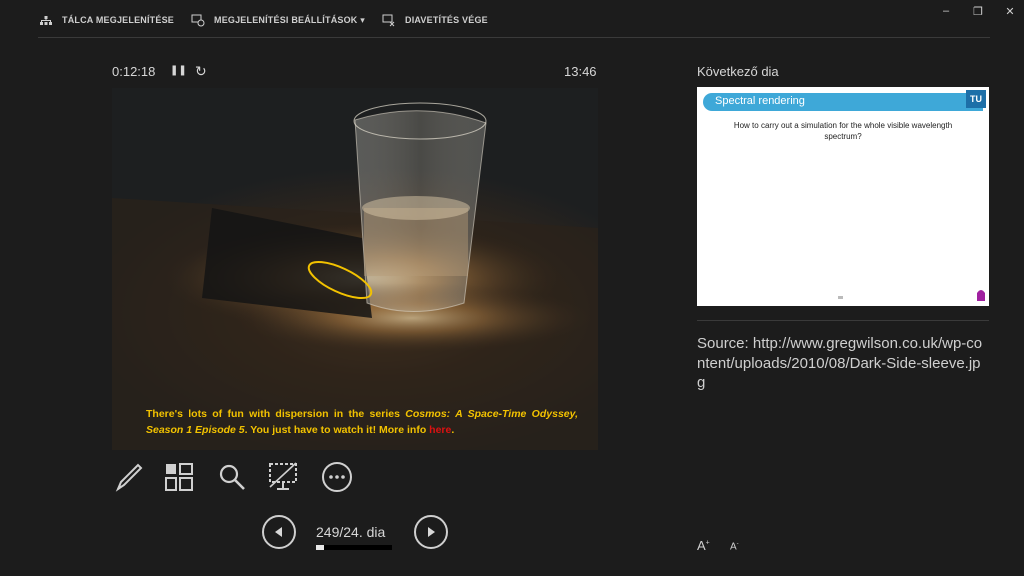  What do you see at coordinates (289, 19) in the screenshot?
I see `display-settings-label: MEGJELENÍTÉSI BEÁLLÍTÁSOK ▾` at bounding box center [289, 19].